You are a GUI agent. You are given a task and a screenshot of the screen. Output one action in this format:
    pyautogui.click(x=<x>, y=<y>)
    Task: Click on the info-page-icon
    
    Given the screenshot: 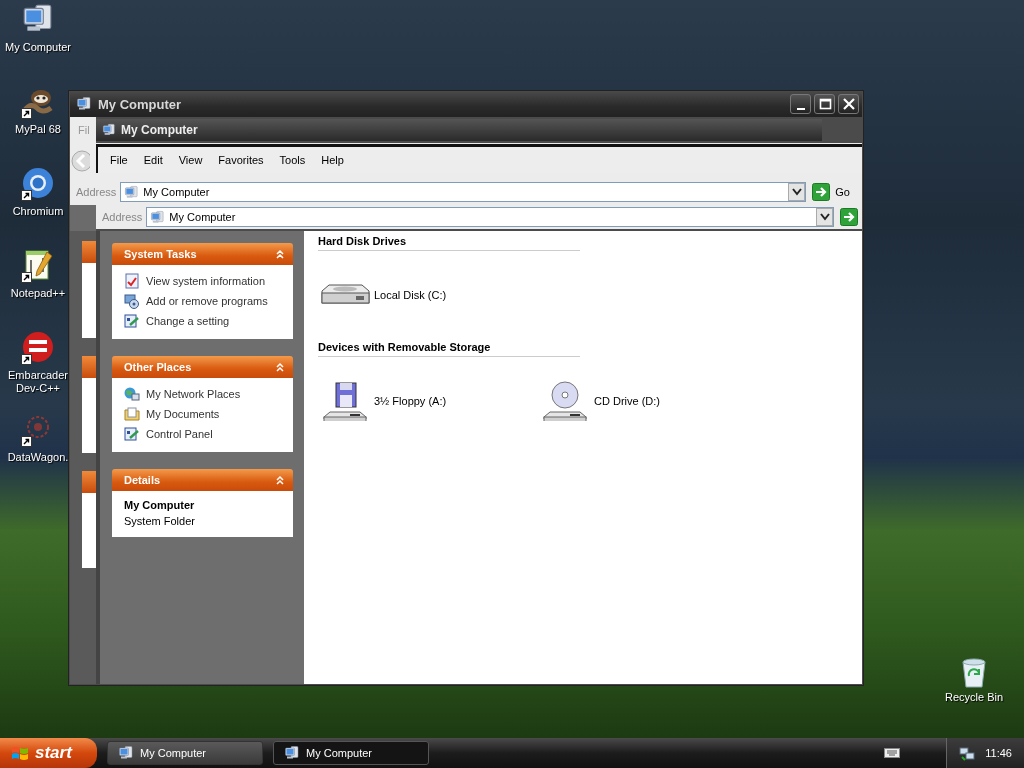 What is the action you would take?
    pyautogui.click(x=132, y=281)
    